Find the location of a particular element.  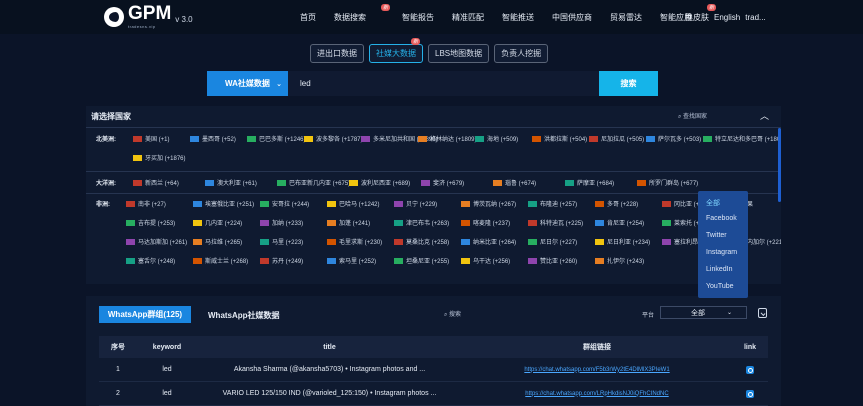

country-option: 乌干达 (+256) is located at coordinates (485, 260).